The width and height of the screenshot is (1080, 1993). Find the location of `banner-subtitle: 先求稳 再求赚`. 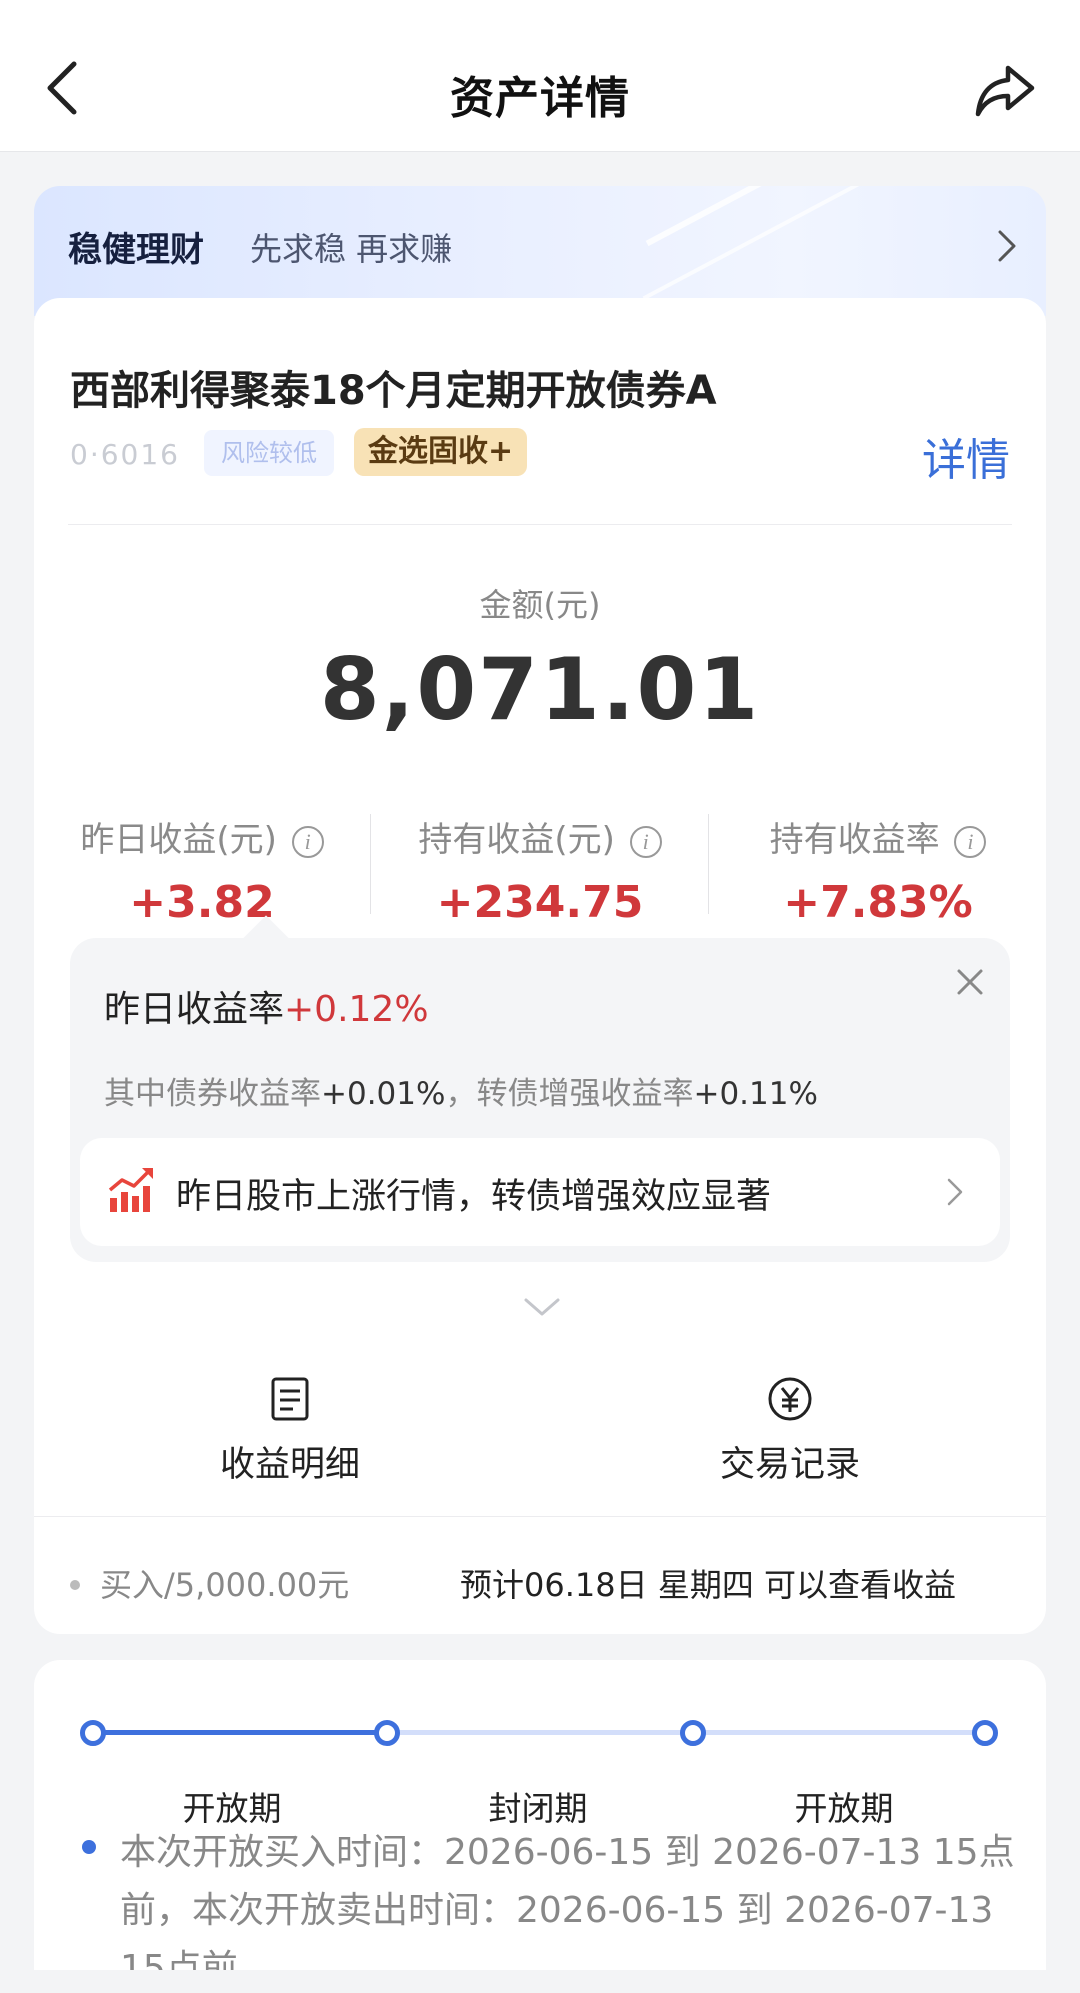

banner-subtitle: 先求稳 再求赚 is located at coordinates (351, 249).